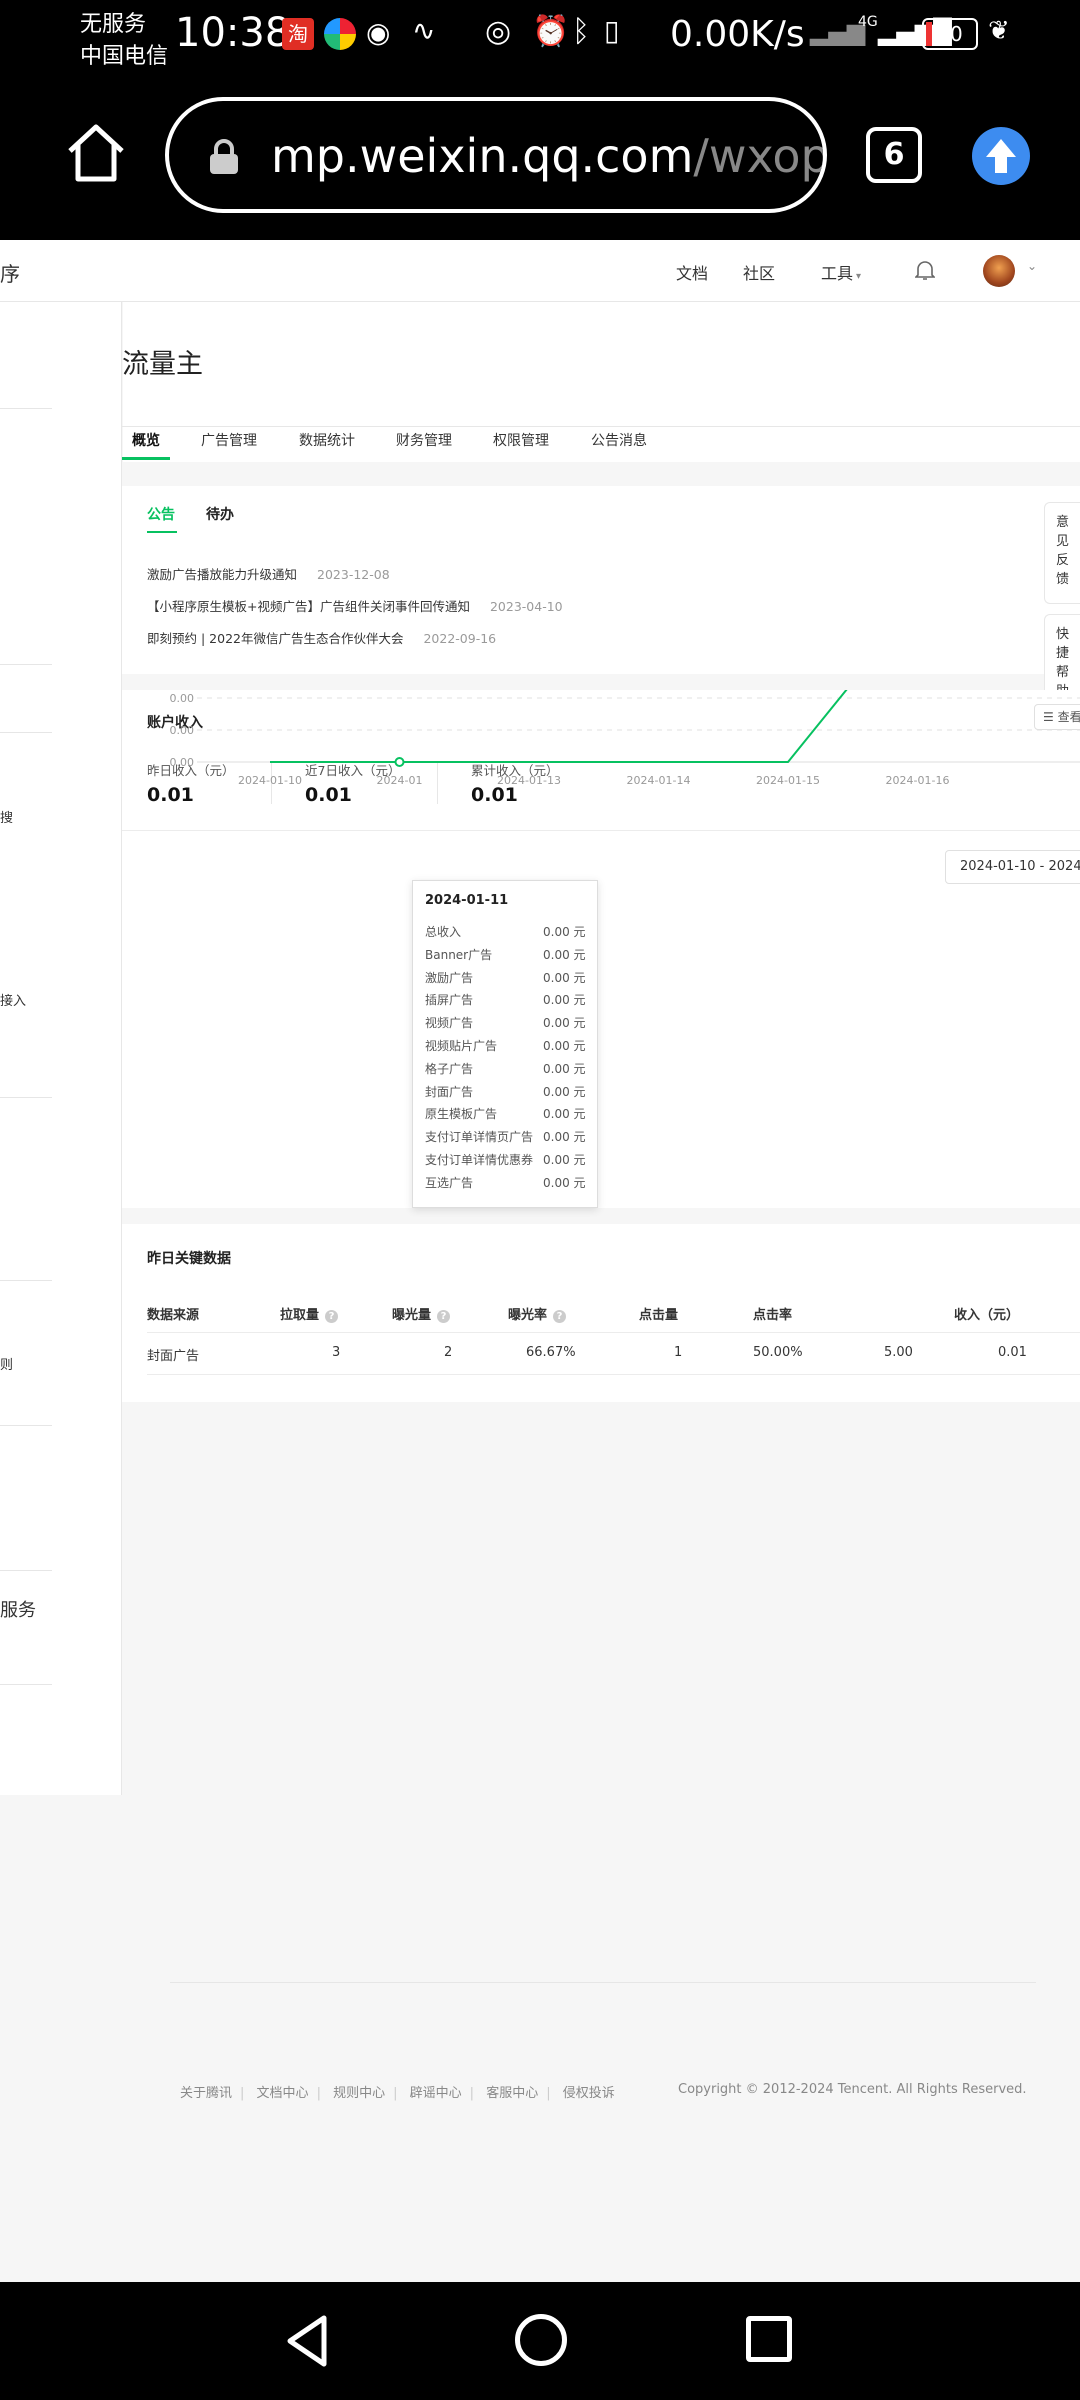 The height and width of the screenshot is (2400, 1080). What do you see at coordinates (13, 999) in the screenshot?
I see `sidebar-item-access: 接入` at bounding box center [13, 999].